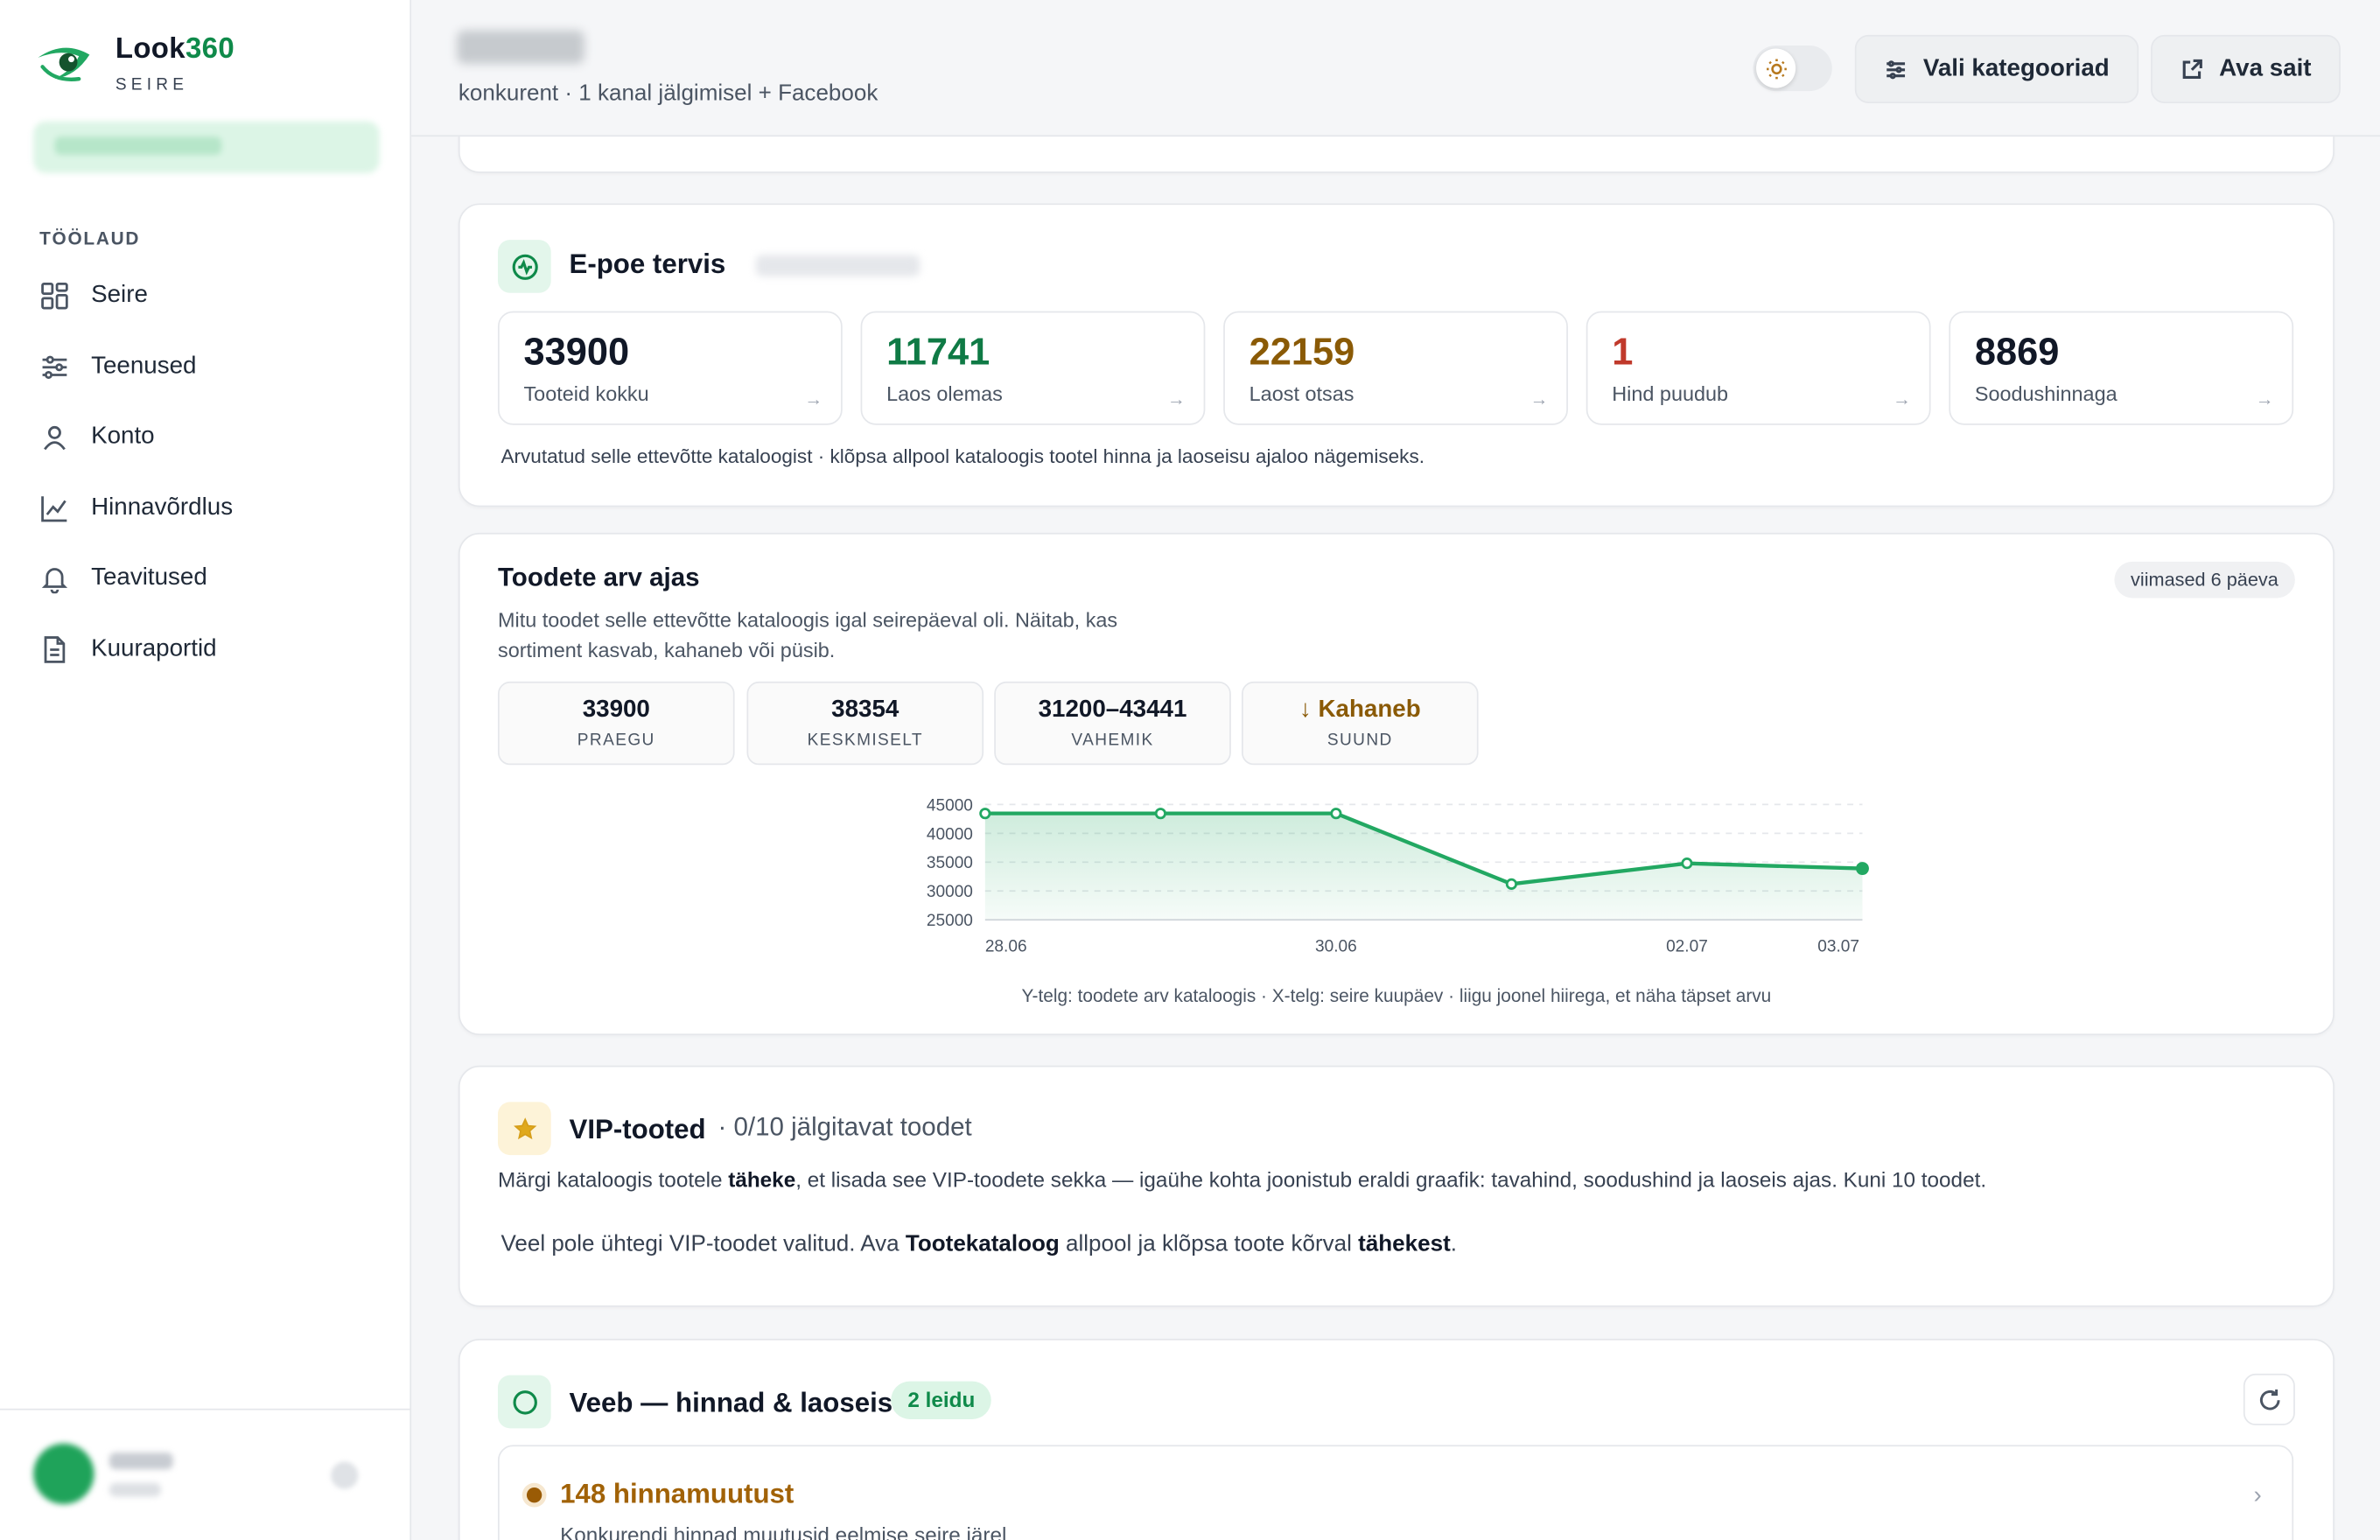 Image resolution: width=2380 pixels, height=1540 pixels. What do you see at coordinates (2016, 68) in the screenshot?
I see `choose-categories-label: Vali kategooriad` at bounding box center [2016, 68].